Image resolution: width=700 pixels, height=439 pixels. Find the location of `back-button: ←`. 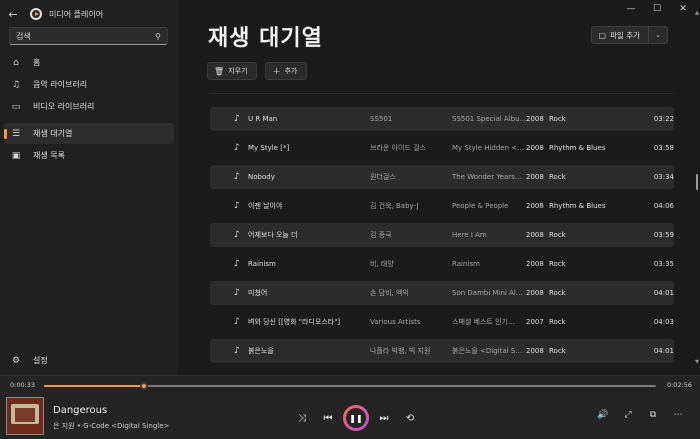

back-button: ← is located at coordinates (13, 14).